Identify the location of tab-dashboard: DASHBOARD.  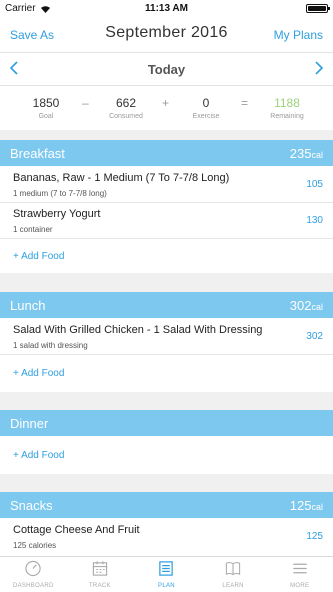
(33, 574).